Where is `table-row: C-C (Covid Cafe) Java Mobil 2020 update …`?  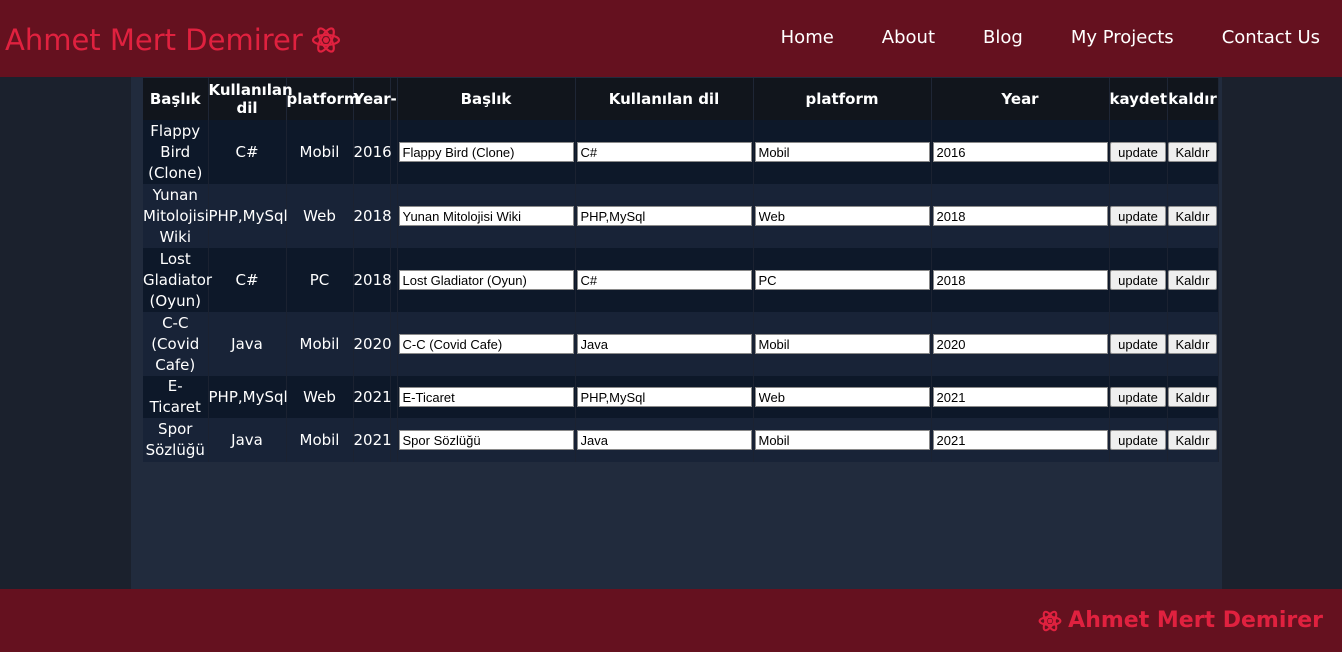
table-row: C-C (Covid Cafe) Java Mobil 2020 update … is located at coordinates (681, 344).